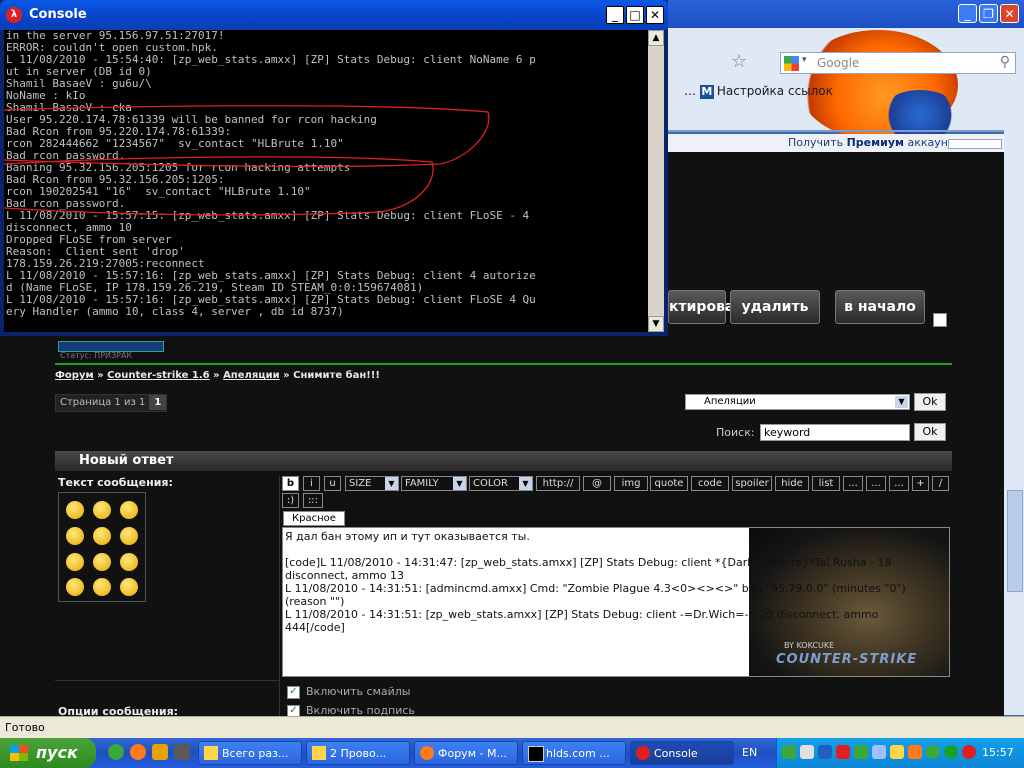 The image size is (1024, 768). Describe the element at coordinates (332, 483) in the screenshot. I see `underline-button: u` at that location.